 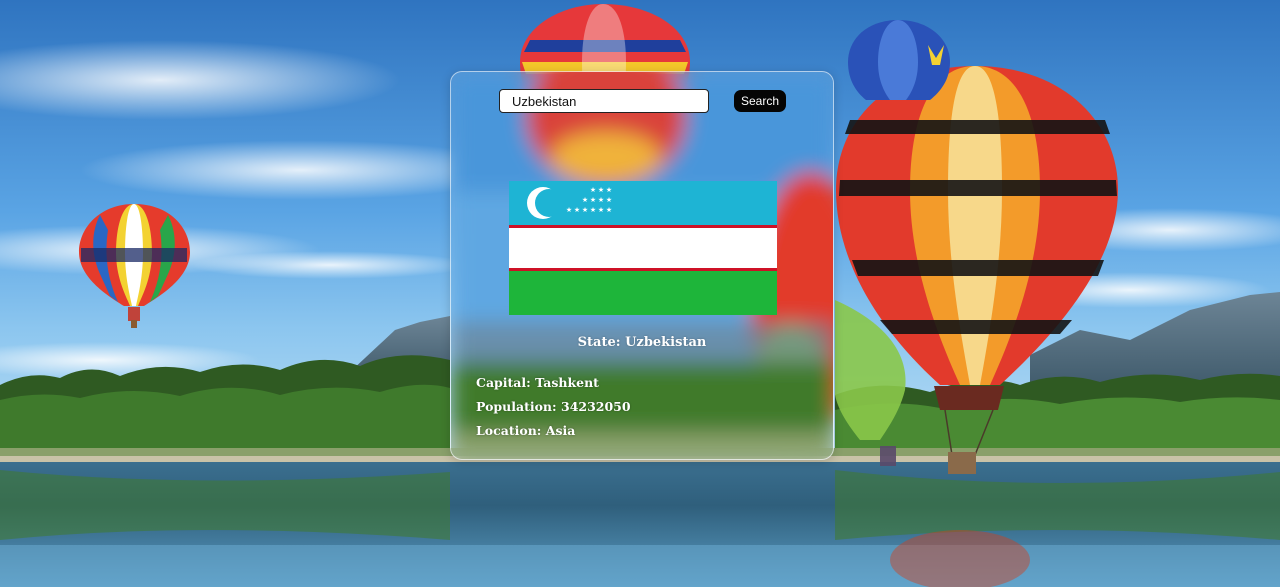 What do you see at coordinates (509, 430) in the screenshot?
I see `location-label: Location:` at bounding box center [509, 430].